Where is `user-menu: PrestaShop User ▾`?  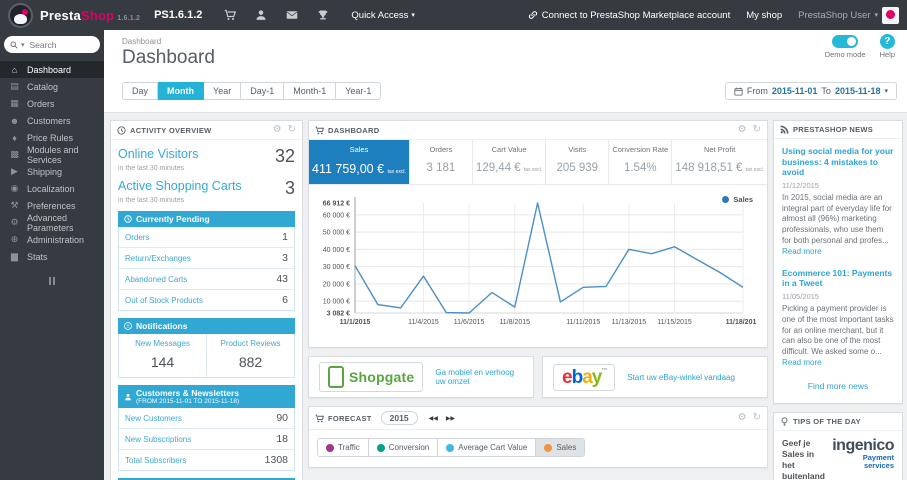 user-menu: PrestaShop User ▾ is located at coordinates (848, 15).